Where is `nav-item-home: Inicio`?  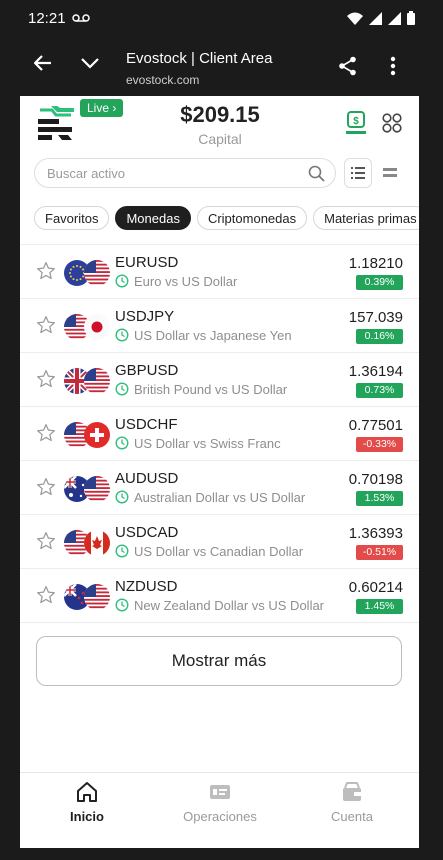 nav-item-home: Inicio is located at coordinates (87, 802).